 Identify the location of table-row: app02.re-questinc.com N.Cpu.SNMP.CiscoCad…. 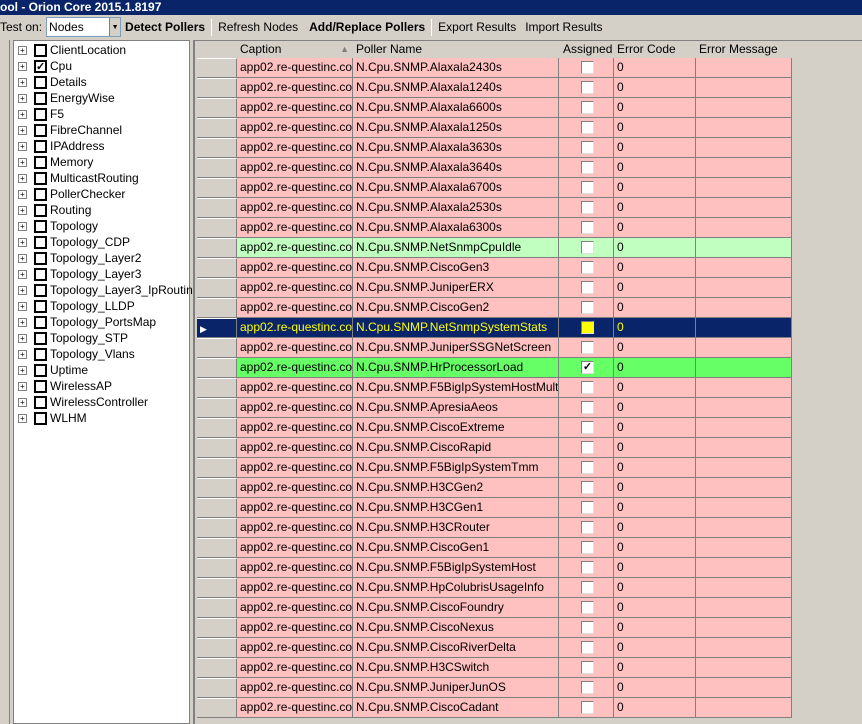
(494, 708).